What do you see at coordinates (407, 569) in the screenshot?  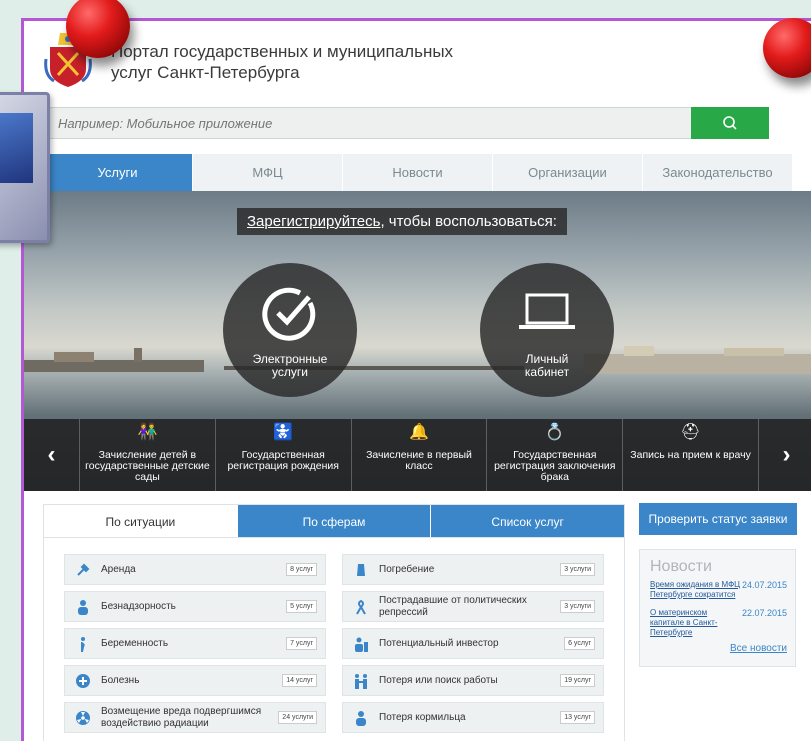 I see `situation-label: Погребение` at bounding box center [407, 569].